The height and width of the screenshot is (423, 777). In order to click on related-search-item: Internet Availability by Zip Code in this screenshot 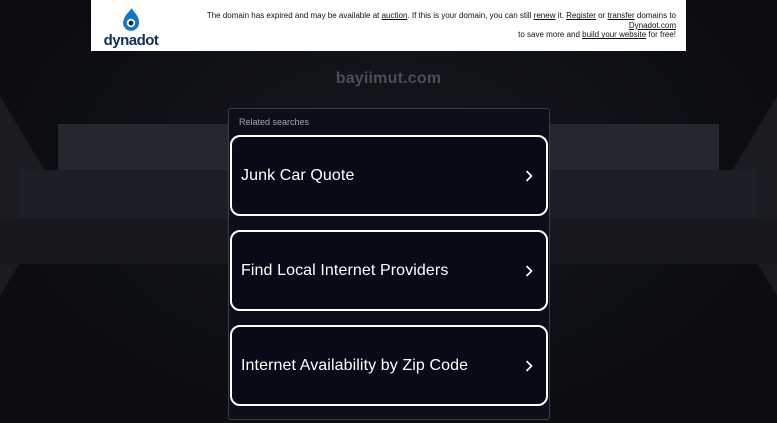, I will do `click(389, 365)`.